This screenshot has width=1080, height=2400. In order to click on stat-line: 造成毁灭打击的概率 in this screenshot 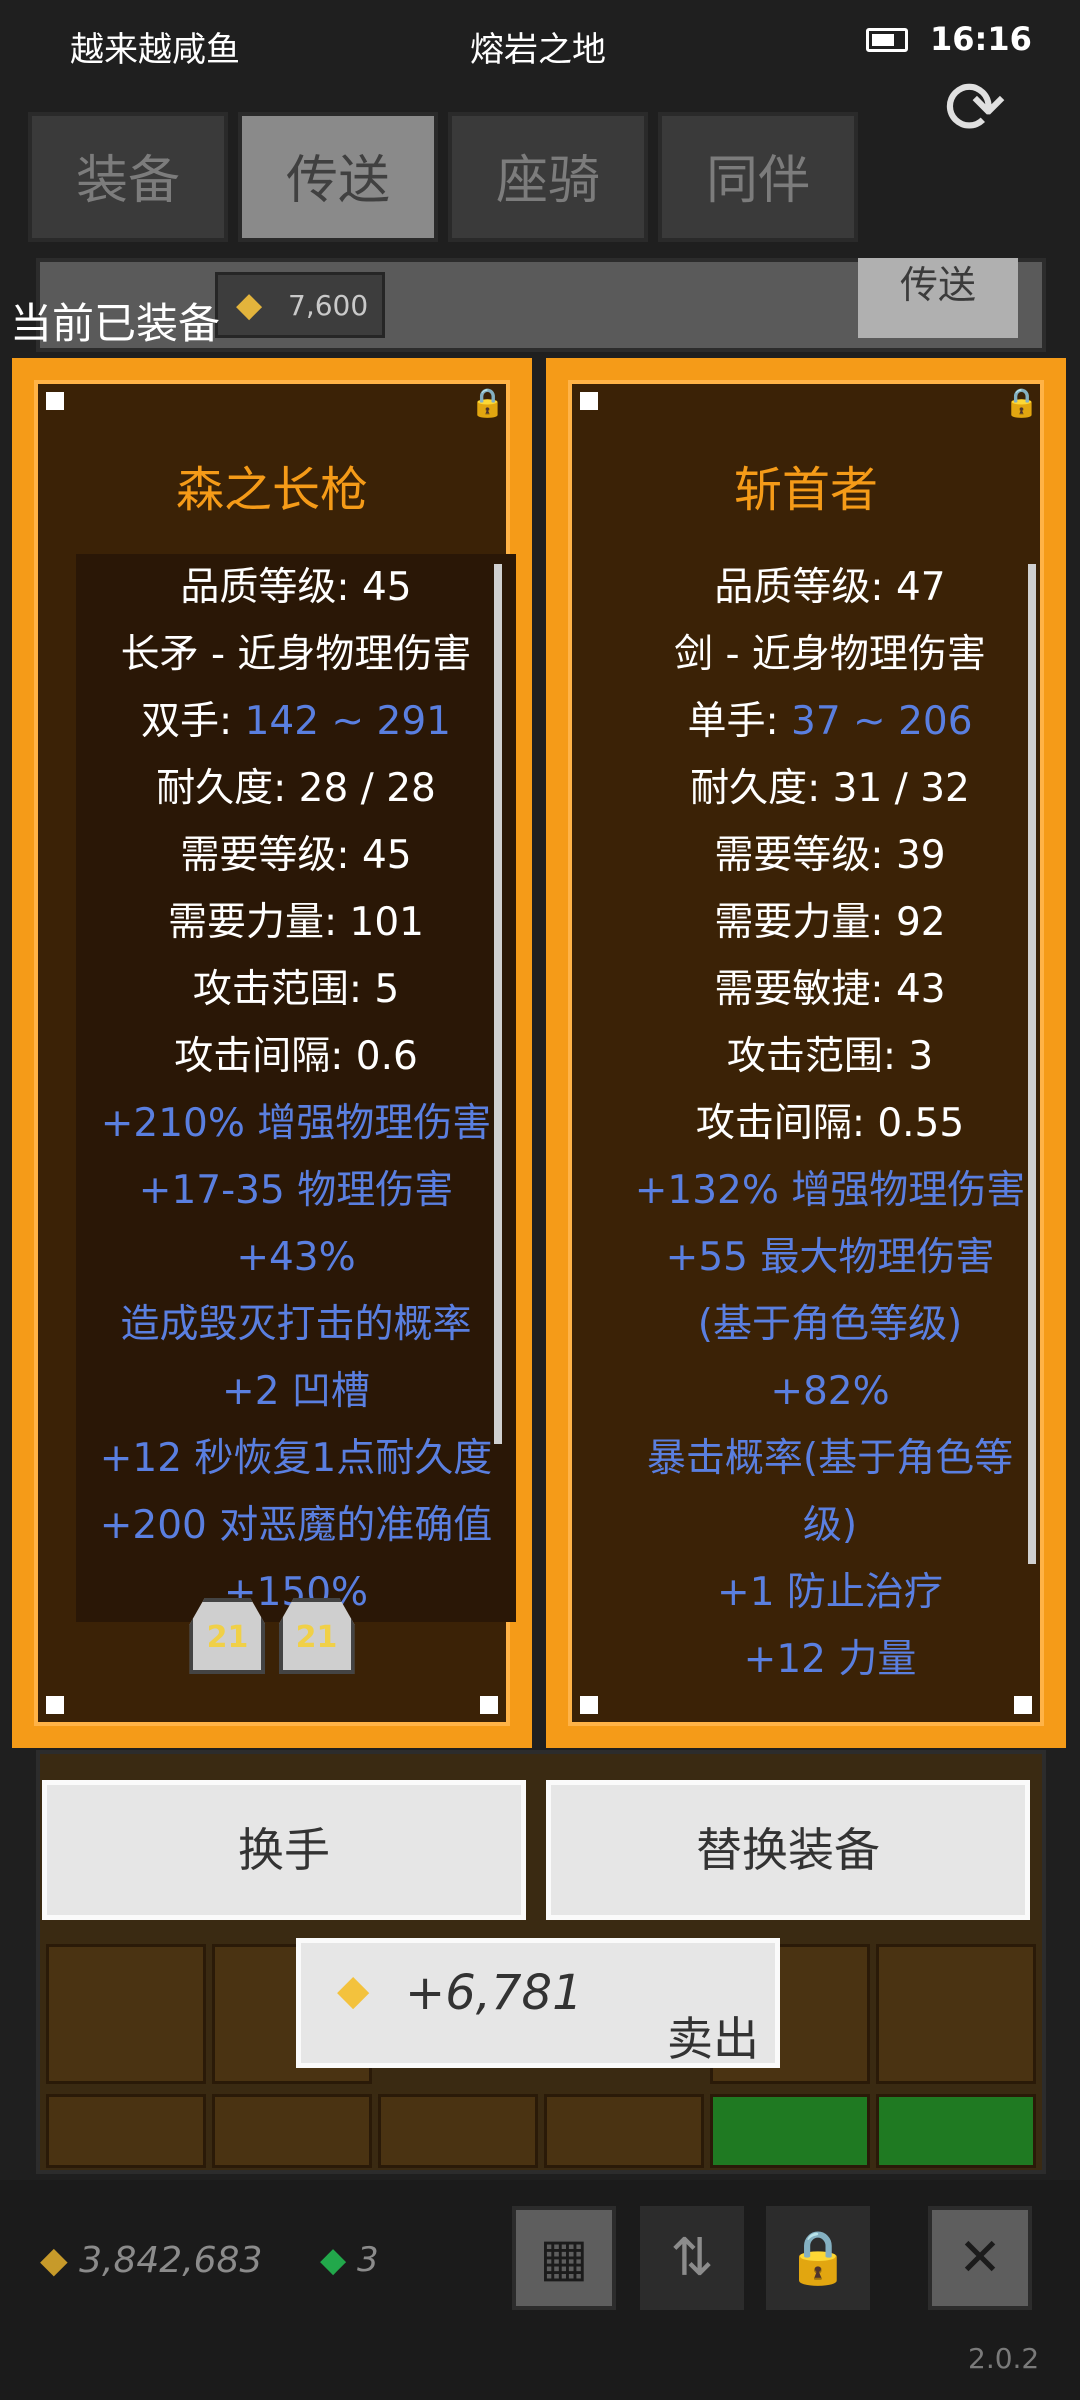, I will do `click(296, 1324)`.